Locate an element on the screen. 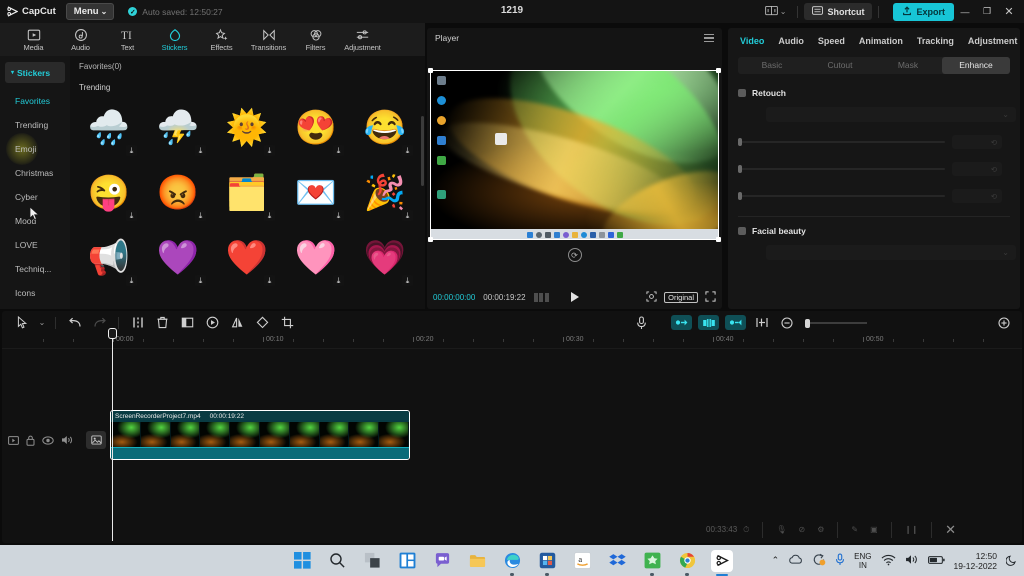  play-button is located at coordinates (574, 297).